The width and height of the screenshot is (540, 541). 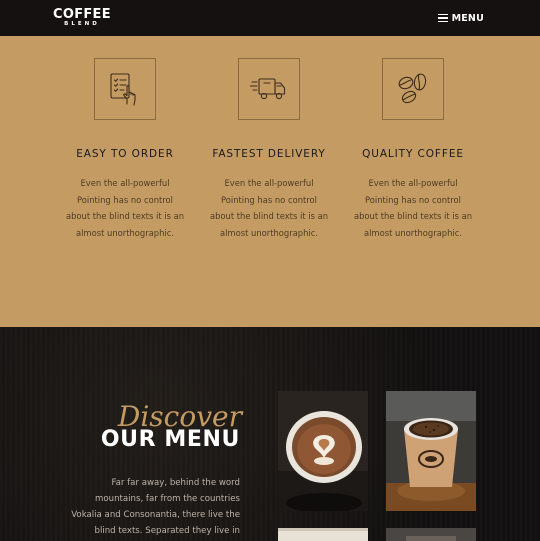 I want to click on hamburger-icon, so click(x=442, y=18).